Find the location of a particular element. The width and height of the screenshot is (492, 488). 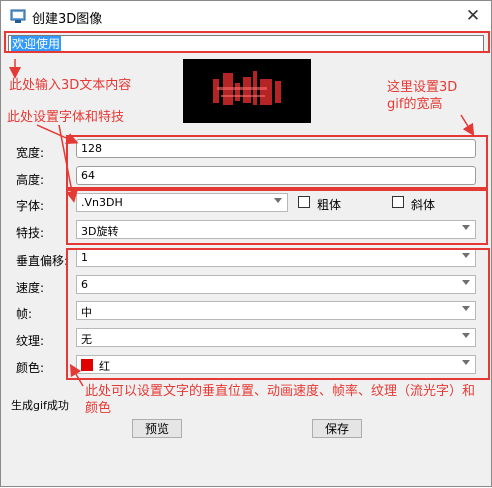

title-bar: 创建3D图像 ✕ is located at coordinates (246, 16).